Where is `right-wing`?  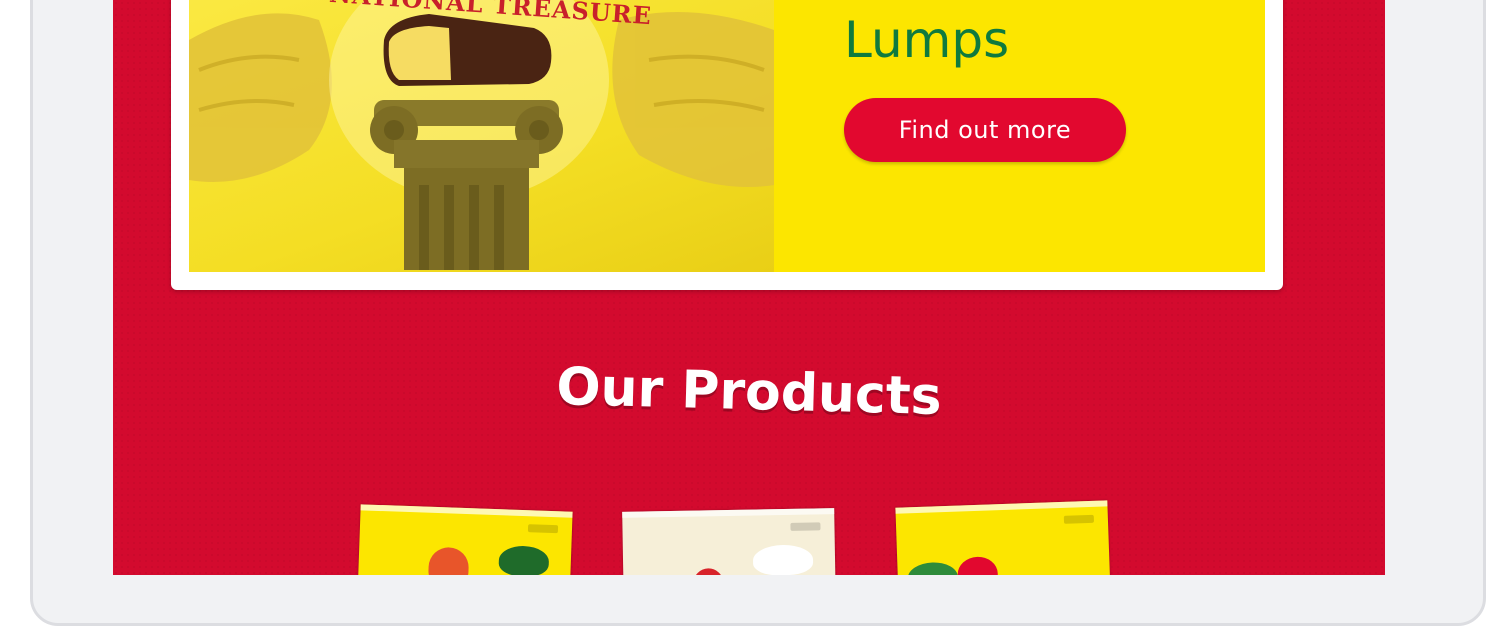 right-wing is located at coordinates (693, 99).